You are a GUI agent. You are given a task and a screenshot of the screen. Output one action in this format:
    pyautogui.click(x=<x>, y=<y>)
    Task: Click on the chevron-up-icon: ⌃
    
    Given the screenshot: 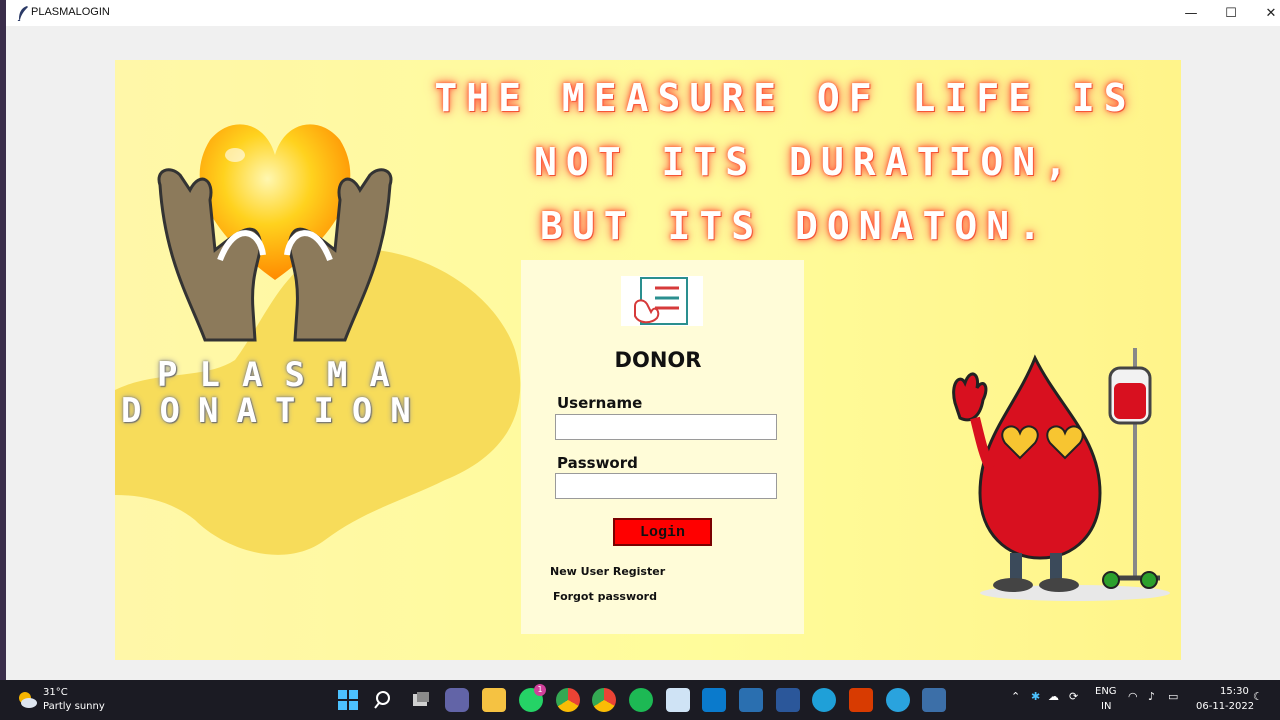 What is the action you would take?
    pyautogui.click(x=1015, y=696)
    